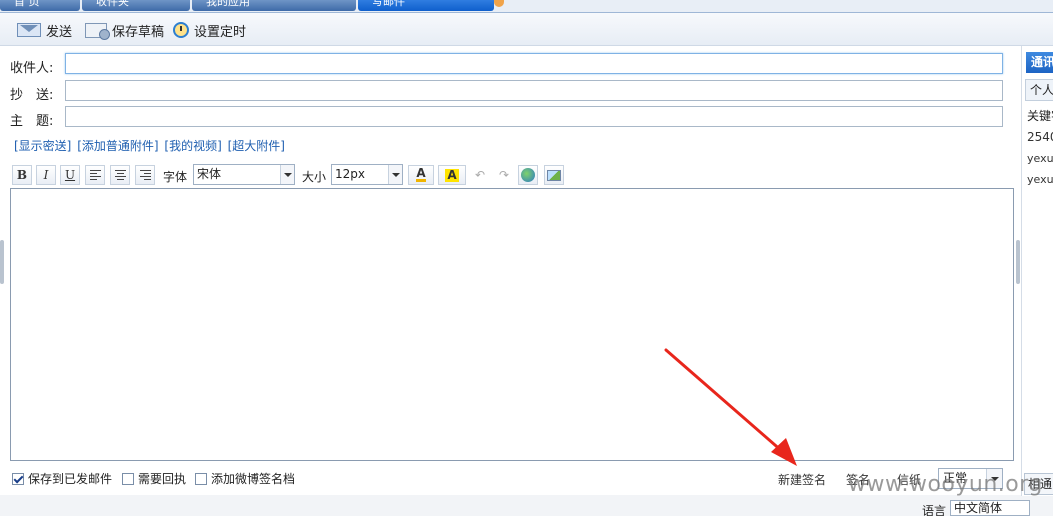 The width and height of the screenshot is (1053, 516). What do you see at coordinates (220, 32) in the screenshot?
I see `schedule-label: 设置定时` at bounding box center [220, 32].